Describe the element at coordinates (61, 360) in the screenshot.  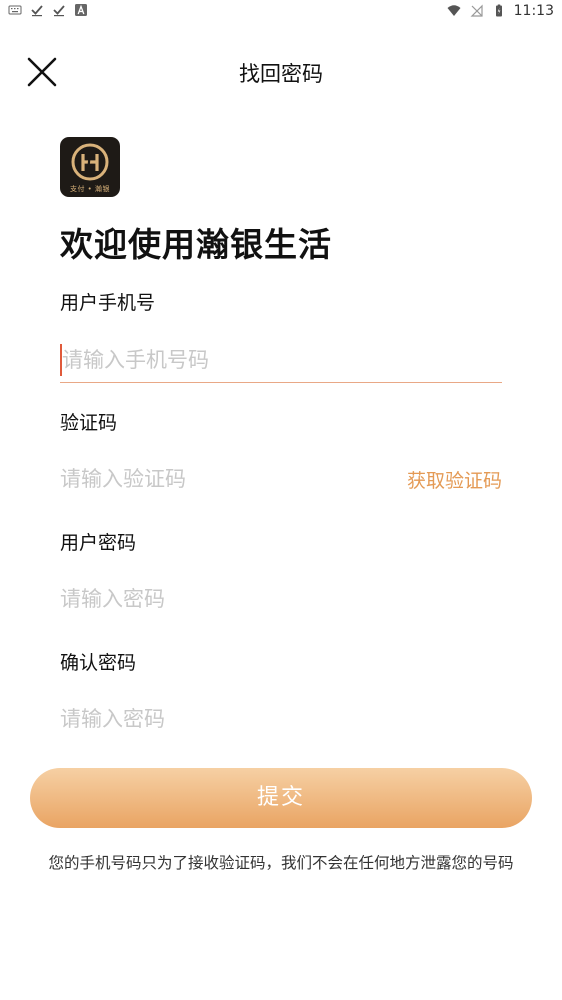
I see `text-cursor` at that location.